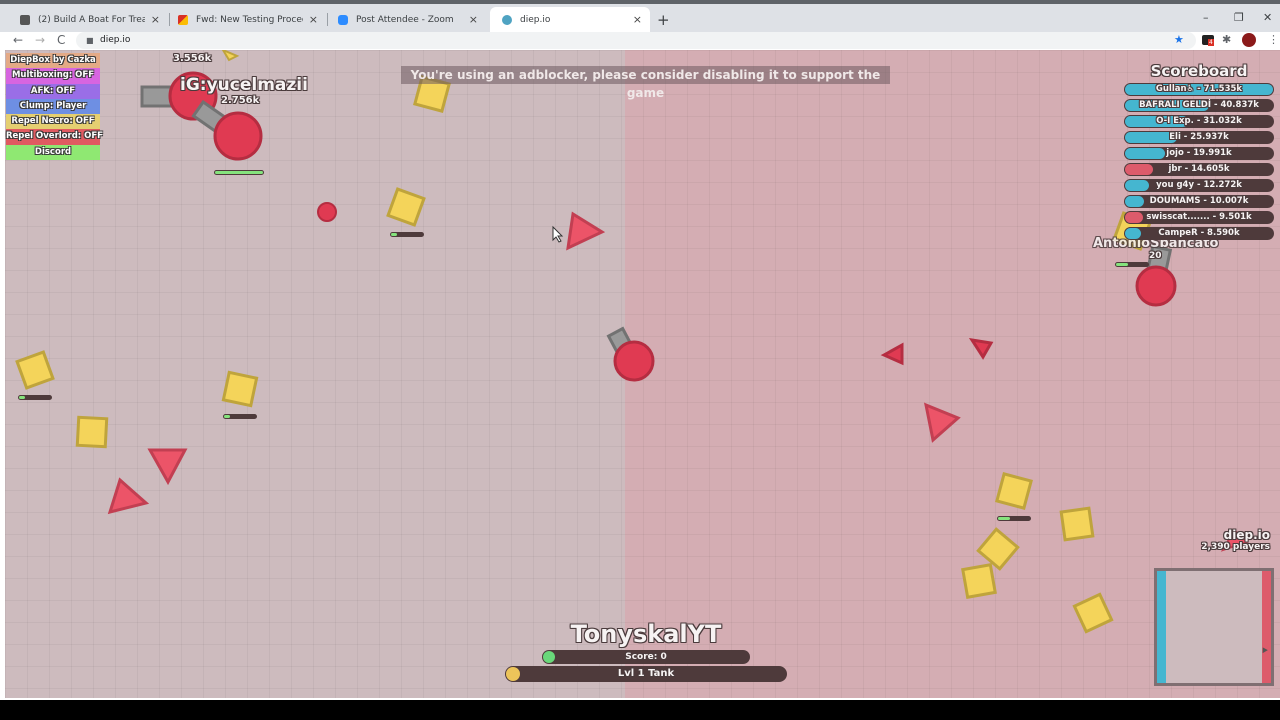 The width and height of the screenshot is (1280, 720). Describe the element at coordinates (249, 19) in the screenshot. I see `tab-title: Fwd: New Testing Procedure & a` at that location.